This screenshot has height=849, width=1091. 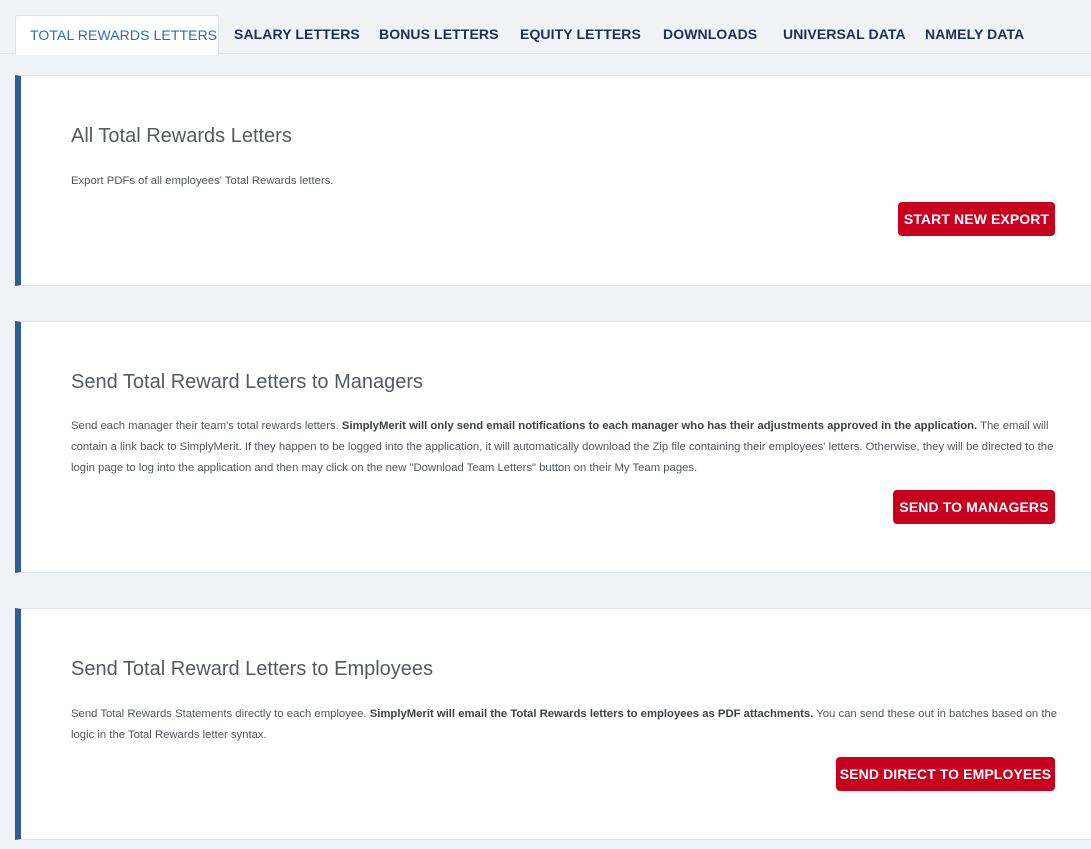 What do you see at coordinates (247, 382) in the screenshot?
I see `card-title: Send Total Reward Letters to Managers` at bounding box center [247, 382].